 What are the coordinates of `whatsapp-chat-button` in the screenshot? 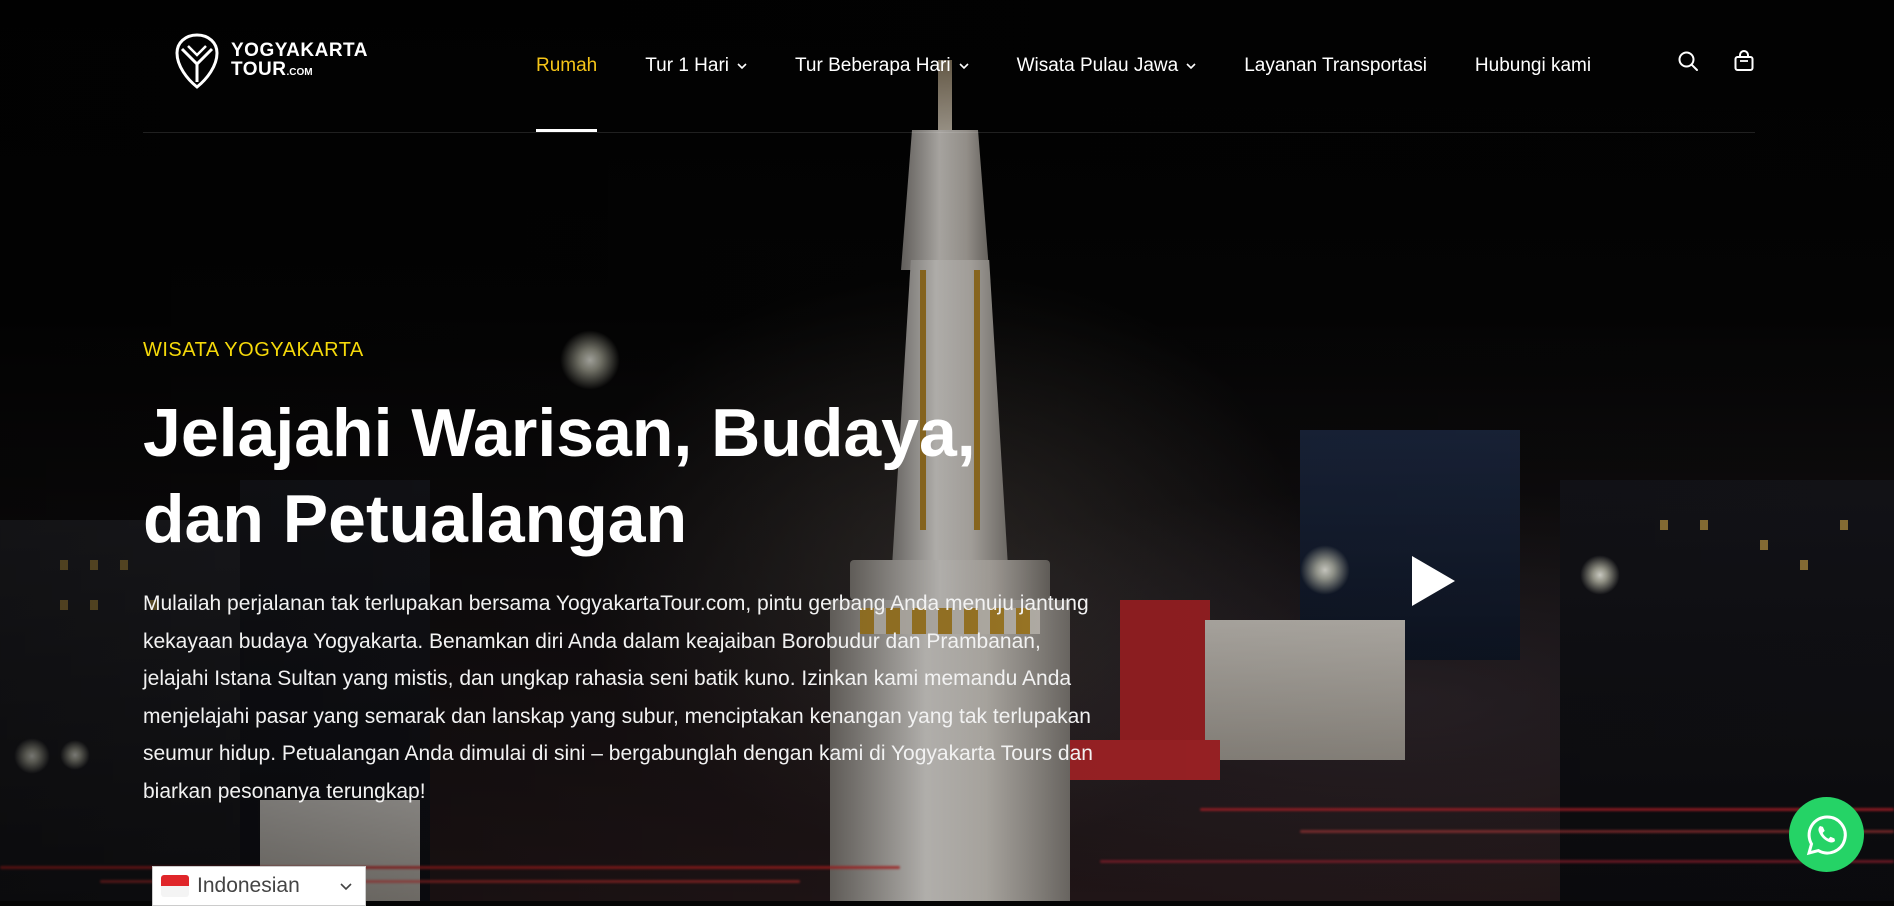 It's located at (1826, 834).